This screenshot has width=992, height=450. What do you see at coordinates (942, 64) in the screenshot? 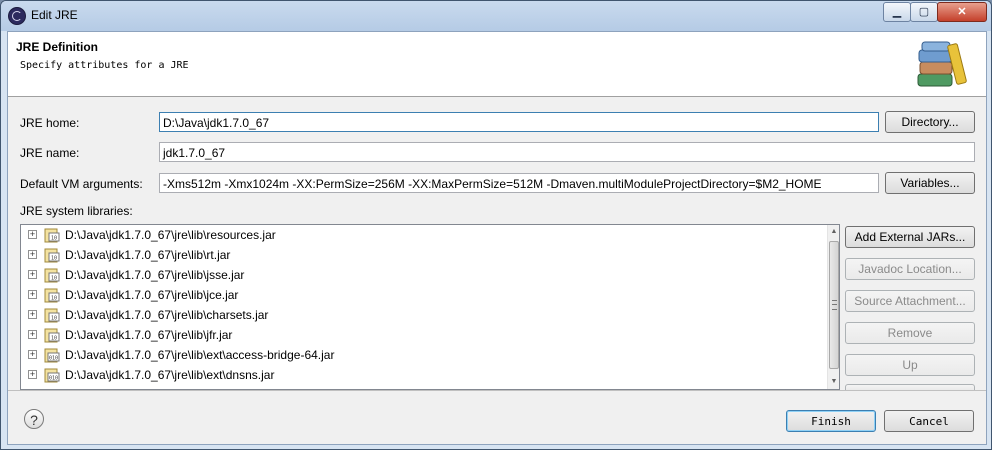
I see `library-books-icon` at bounding box center [942, 64].